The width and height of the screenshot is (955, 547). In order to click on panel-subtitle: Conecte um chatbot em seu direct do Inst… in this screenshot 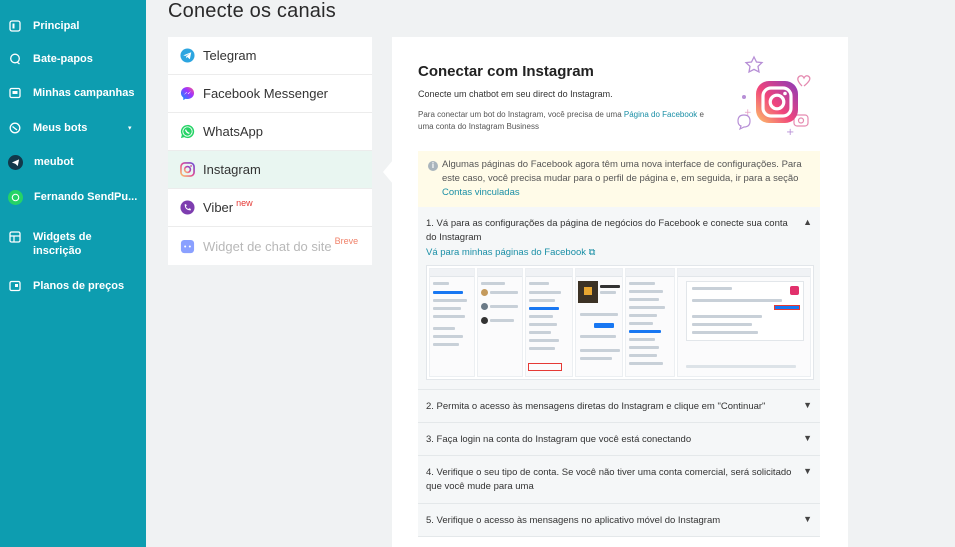, I will do `click(515, 94)`.